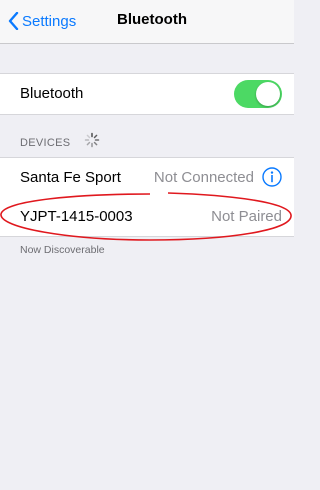 The image size is (320, 490). I want to click on discoverable-status-text: Now Discoverable, so click(62, 250).